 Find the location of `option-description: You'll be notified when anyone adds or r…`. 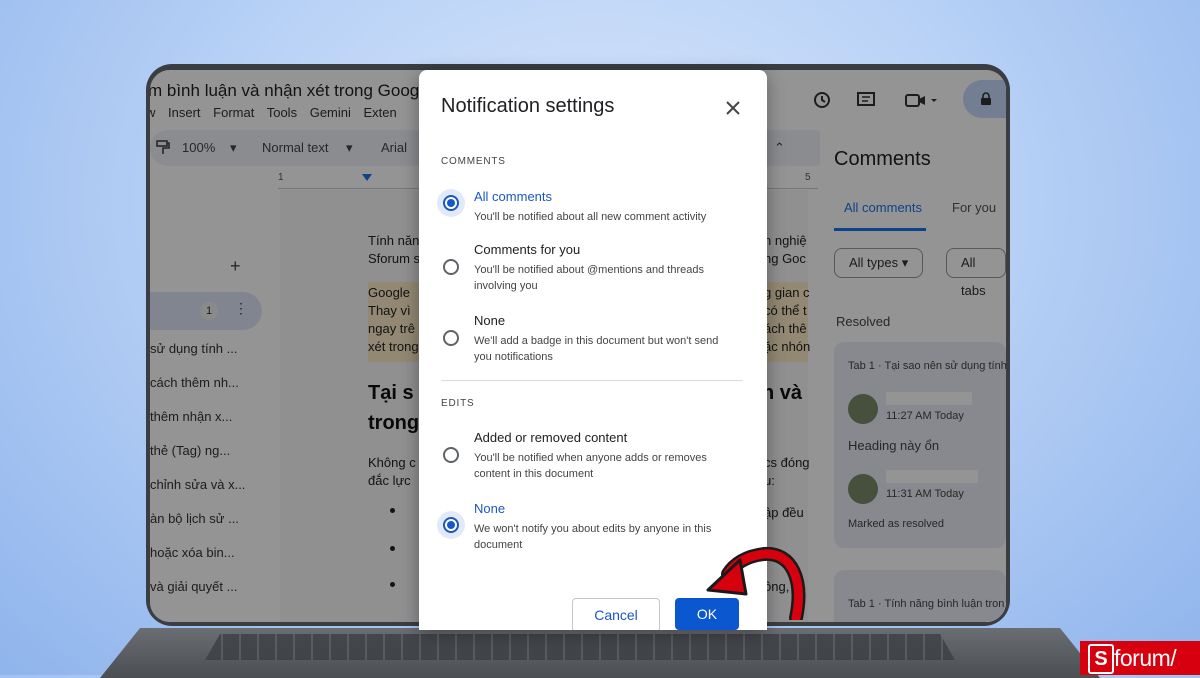

option-description: You'll be notified when anyone adds or r… is located at coordinates (590, 466).